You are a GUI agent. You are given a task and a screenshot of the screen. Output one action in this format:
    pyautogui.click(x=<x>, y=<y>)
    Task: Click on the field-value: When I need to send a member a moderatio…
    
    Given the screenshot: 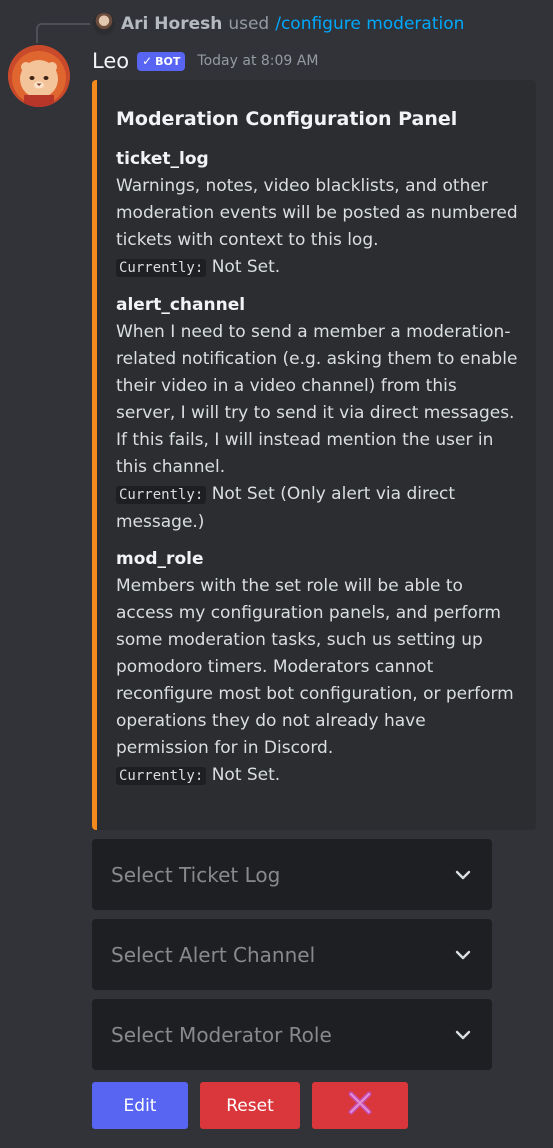 What is the action you would take?
    pyautogui.click(x=317, y=427)
    